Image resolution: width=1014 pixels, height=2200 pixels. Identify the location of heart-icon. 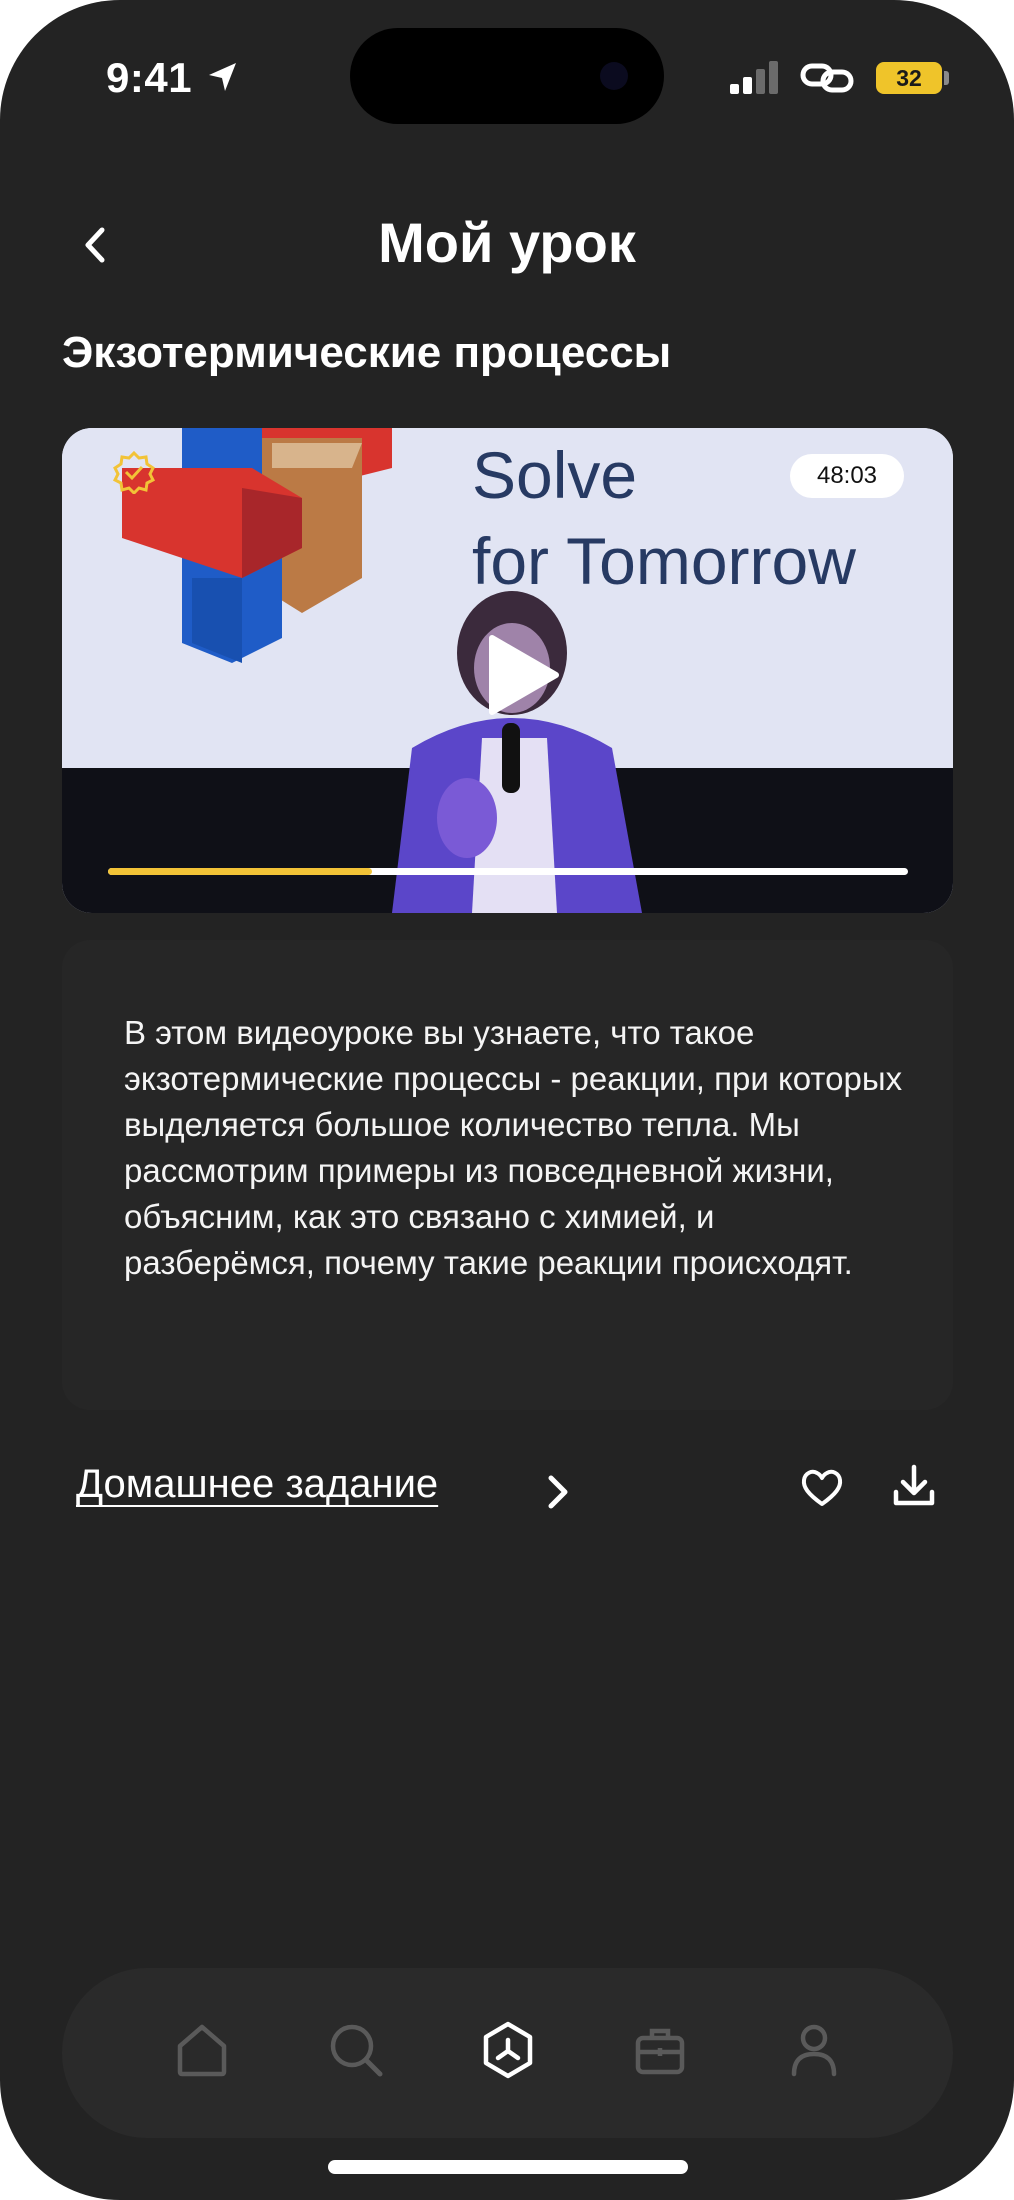
(822, 1488).